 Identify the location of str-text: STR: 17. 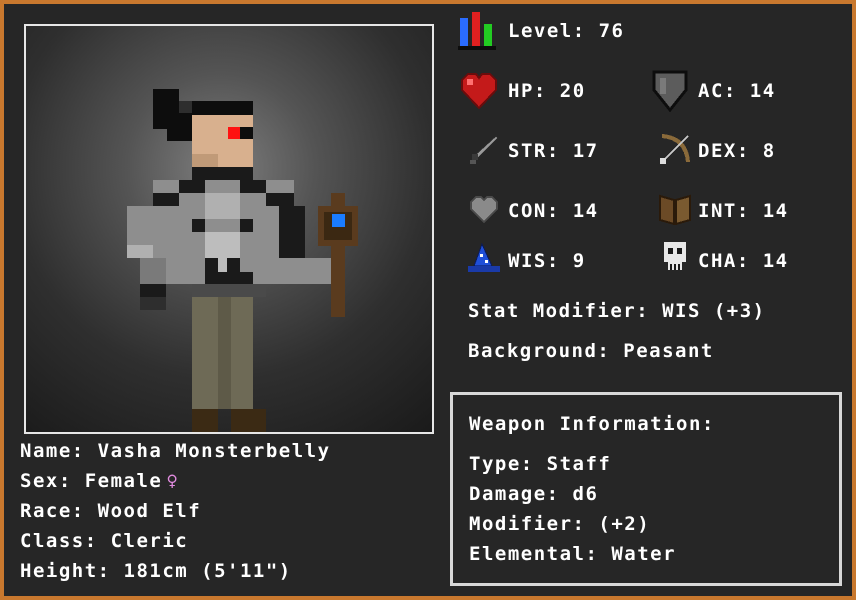
(553, 151).